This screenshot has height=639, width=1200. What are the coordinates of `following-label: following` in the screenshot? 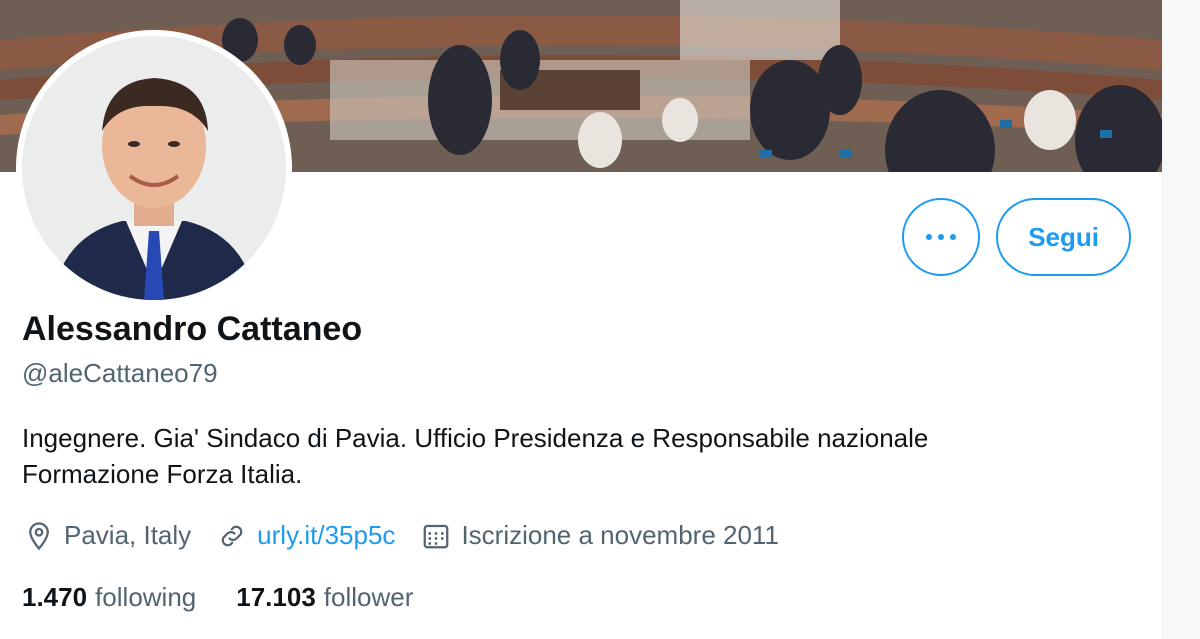 It's located at (146, 597).